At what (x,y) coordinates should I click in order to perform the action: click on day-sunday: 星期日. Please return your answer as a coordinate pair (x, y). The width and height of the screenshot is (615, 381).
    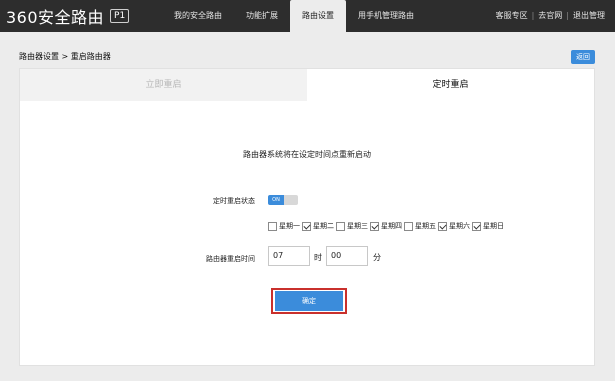
    Looking at the image, I should click on (488, 226).